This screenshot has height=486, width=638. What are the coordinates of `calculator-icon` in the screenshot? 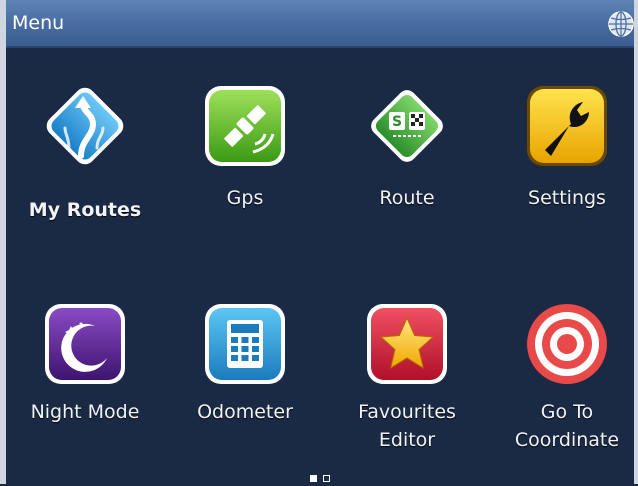 It's located at (245, 344).